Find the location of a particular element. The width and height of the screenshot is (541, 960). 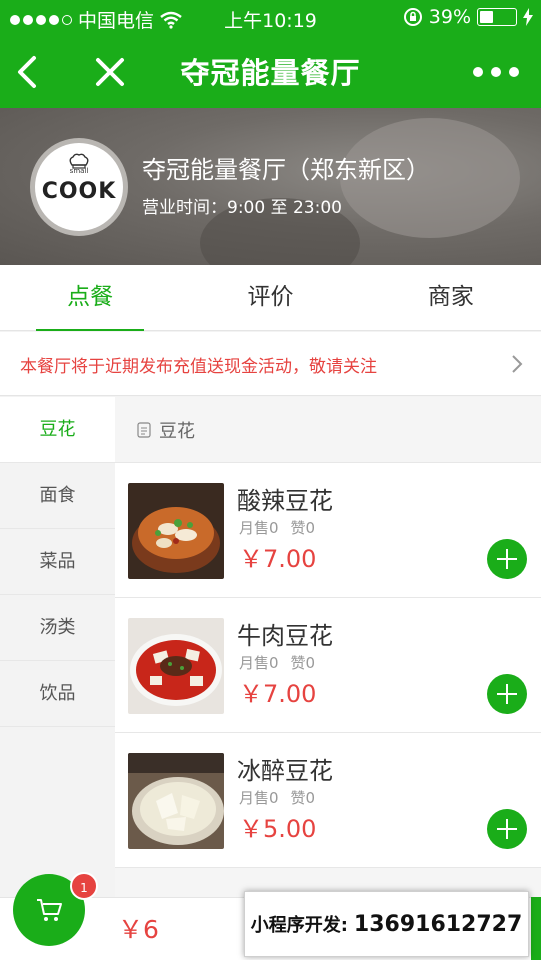

dish-item: 牛肉豆花 月售0 赞0 ￥7.00 is located at coordinates (328, 665).